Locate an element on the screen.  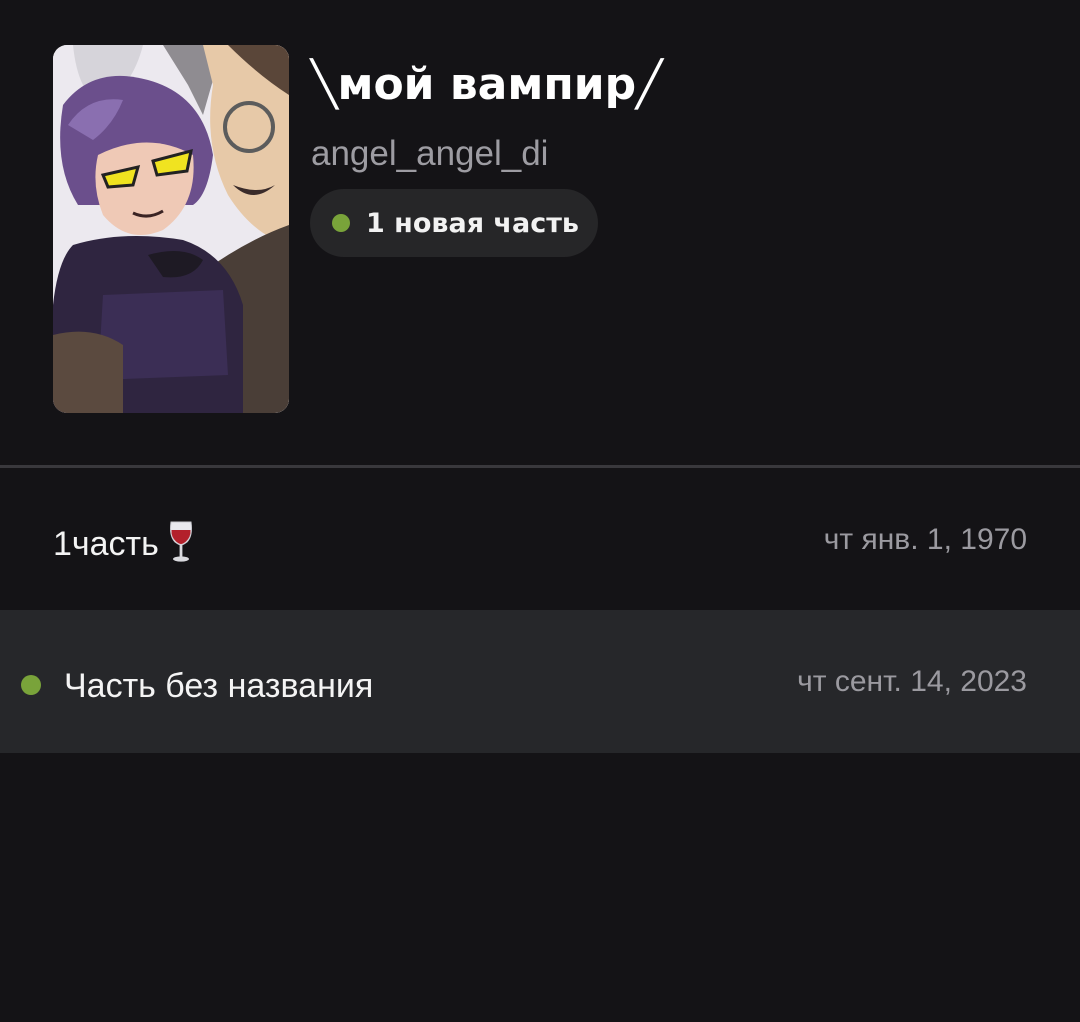
part-title: 1часть is located at coordinates (106, 544).